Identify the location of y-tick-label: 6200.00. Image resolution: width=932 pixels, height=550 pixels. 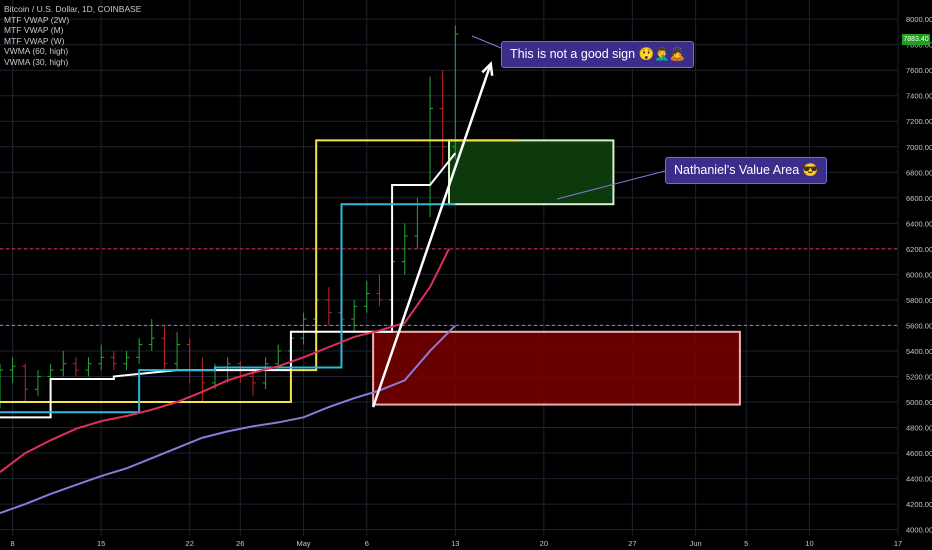
(919, 249).